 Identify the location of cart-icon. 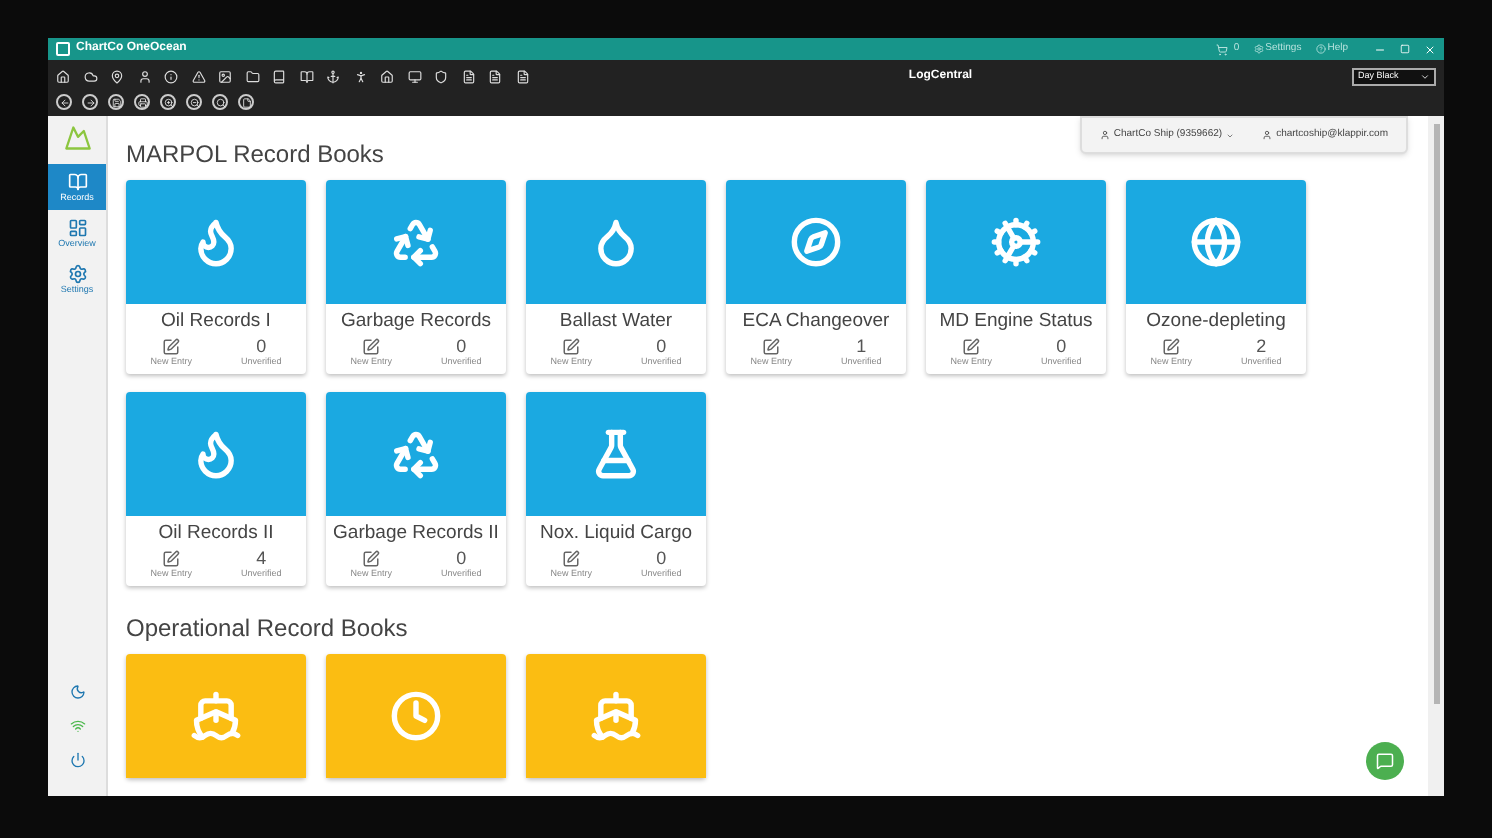
(1221, 49).